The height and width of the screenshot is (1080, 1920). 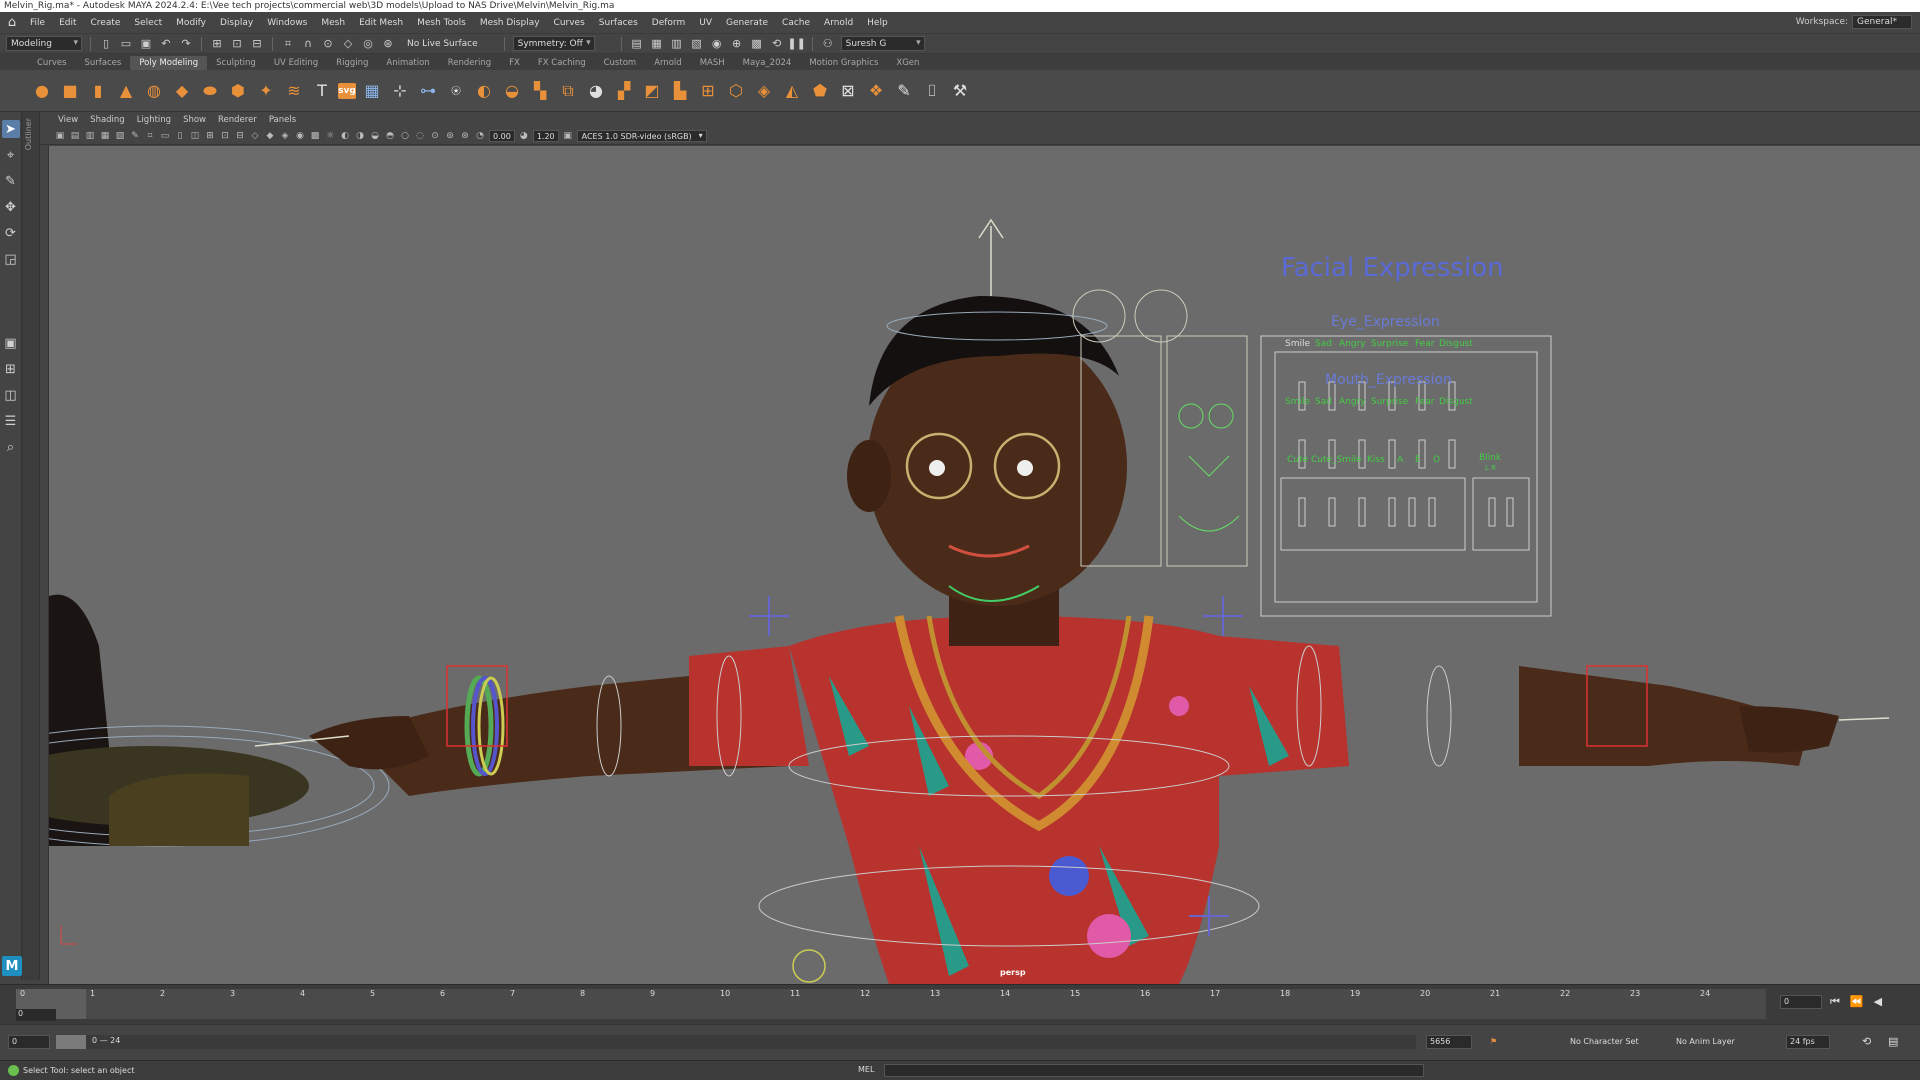 What do you see at coordinates (1808, 1042) in the screenshot?
I see `fps-dropdown: 24 fps` at bounding box center [1808, 1042].